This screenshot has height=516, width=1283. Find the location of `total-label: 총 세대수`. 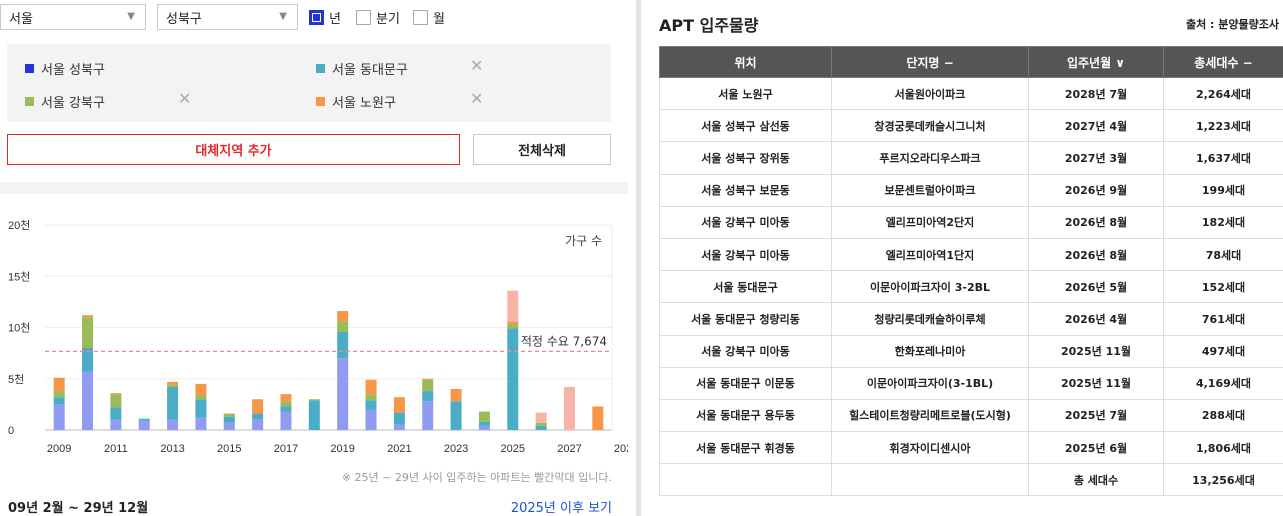

total-label: 총 세대수 is located at coordinates (1096, 480).